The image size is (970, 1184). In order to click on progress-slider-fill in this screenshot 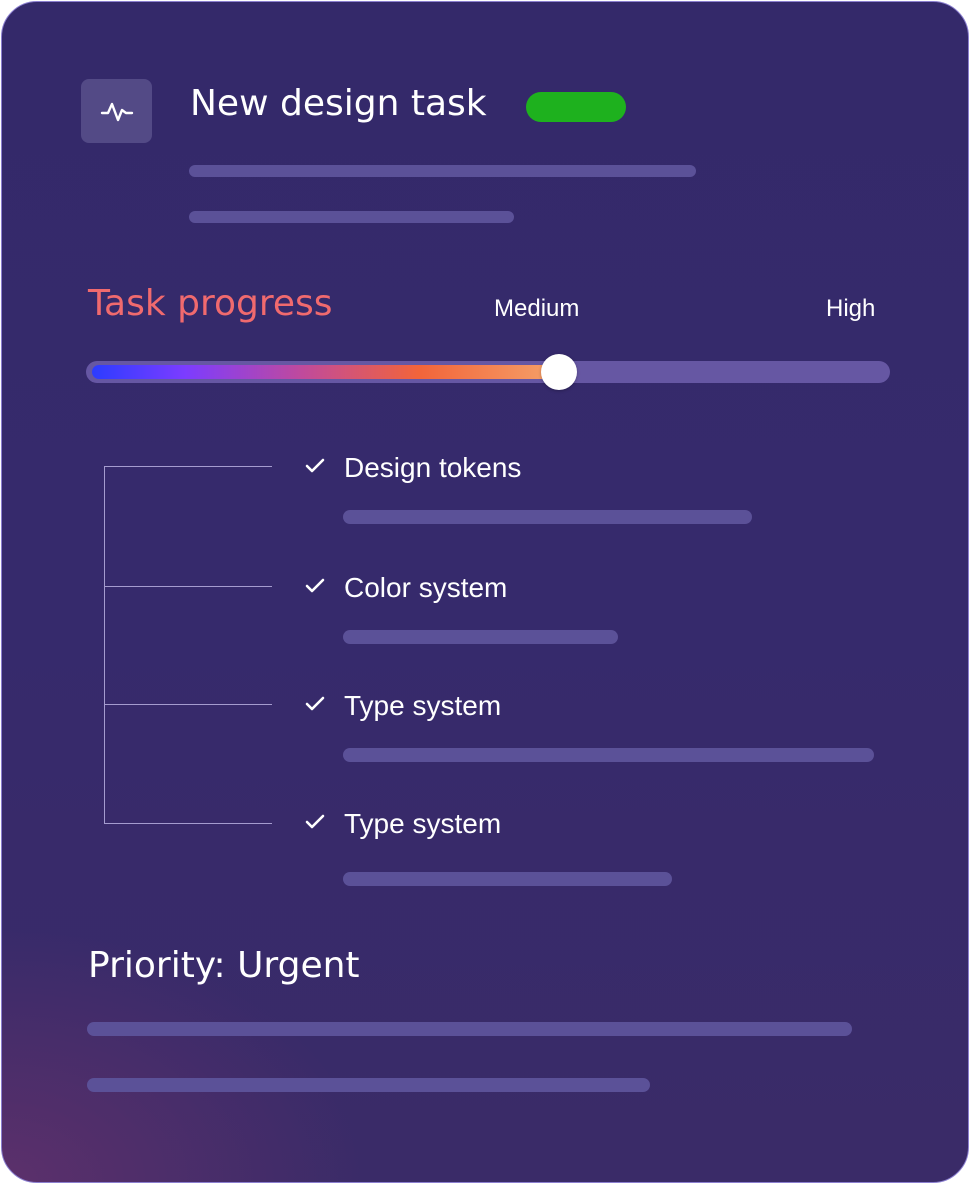, I will do `click(325, 372)`.